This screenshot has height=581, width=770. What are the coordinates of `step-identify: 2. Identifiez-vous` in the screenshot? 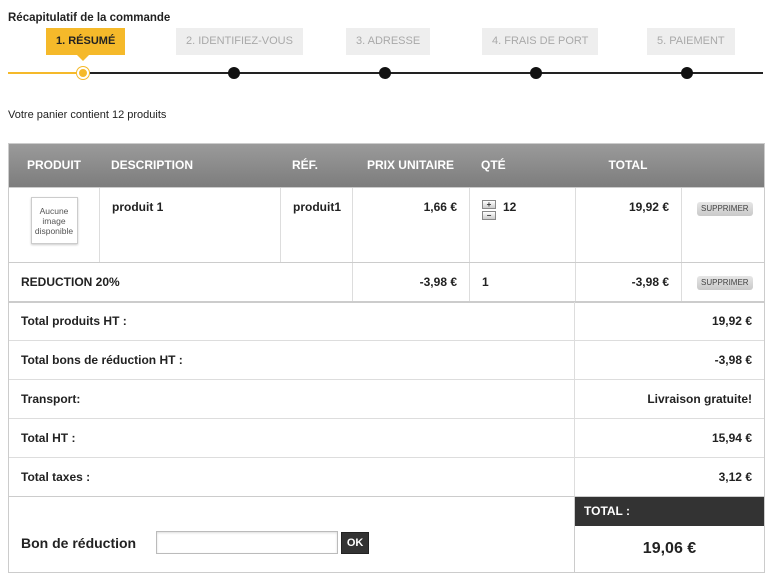 It's located at (239, 41).